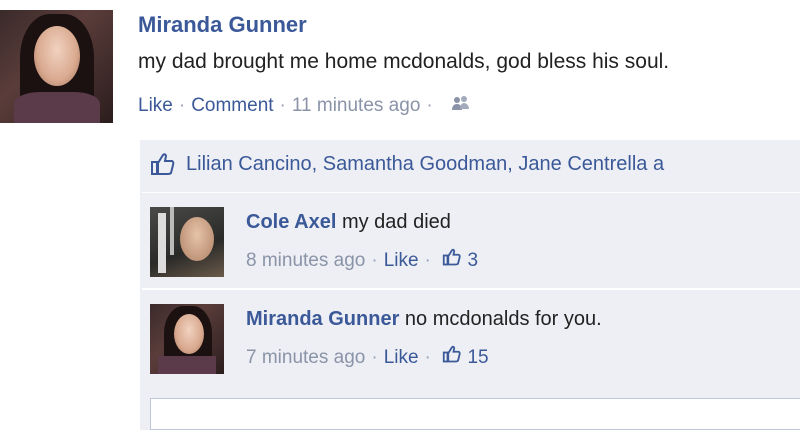  Describe the element at coordinates (475, 414) in the screenshot. I see `write-comment-input` at that location.